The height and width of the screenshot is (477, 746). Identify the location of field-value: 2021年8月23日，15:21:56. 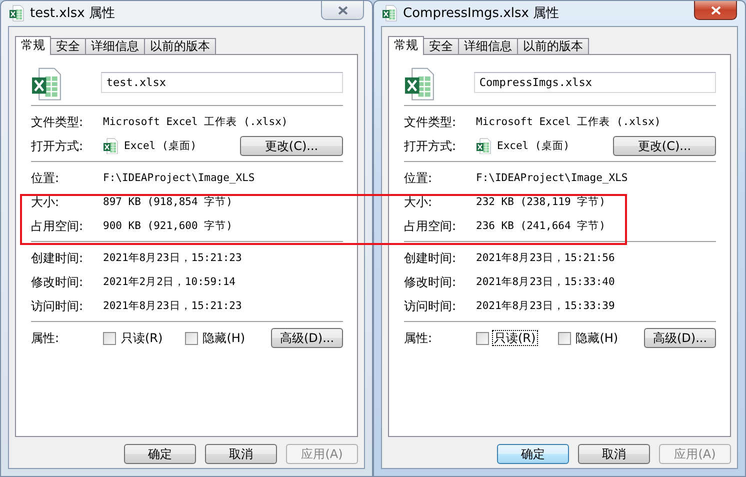
(545, 258).